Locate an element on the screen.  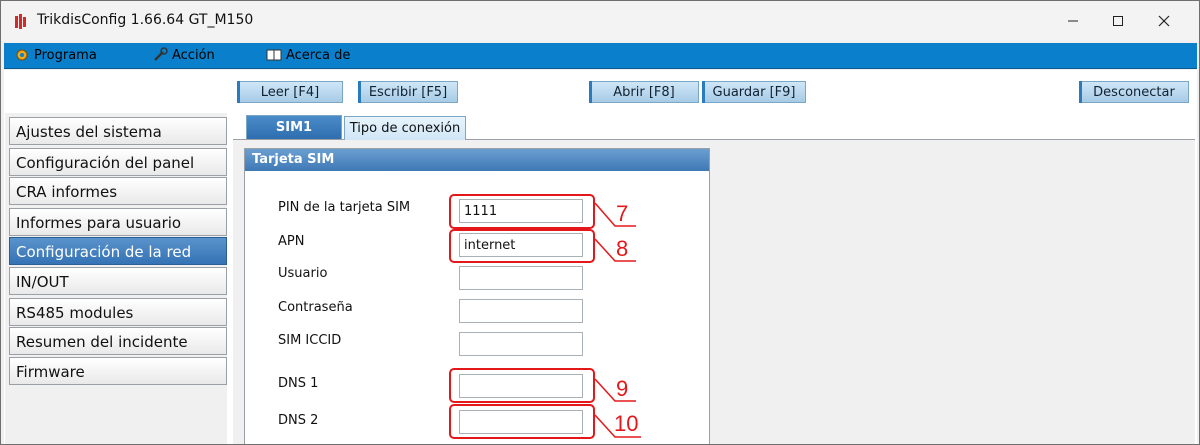
tab-sim1: SIM1 is located at coordinates (294, 127).